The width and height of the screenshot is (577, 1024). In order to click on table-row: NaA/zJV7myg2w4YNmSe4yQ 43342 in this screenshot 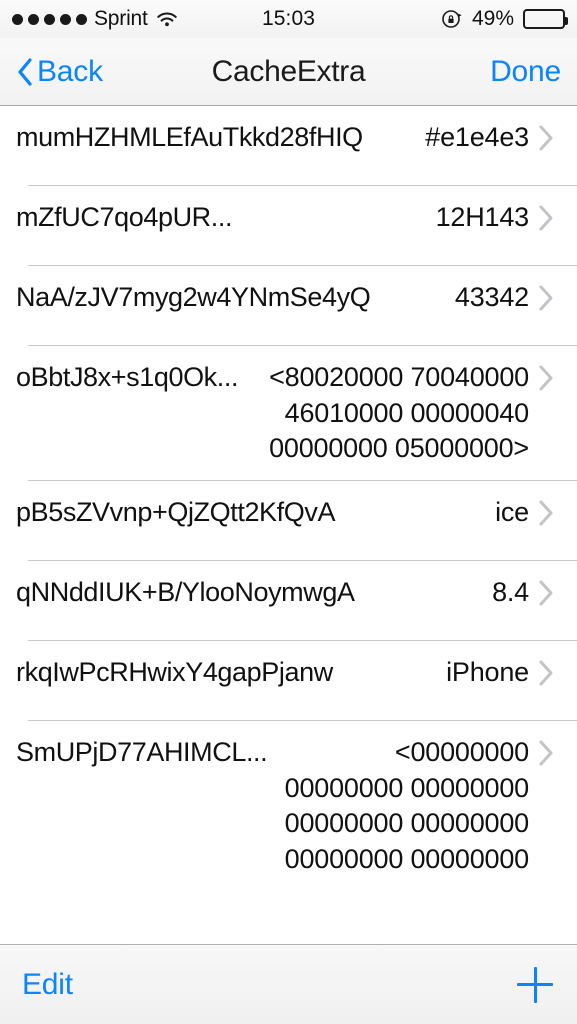, I will do `click(288, 306)`.